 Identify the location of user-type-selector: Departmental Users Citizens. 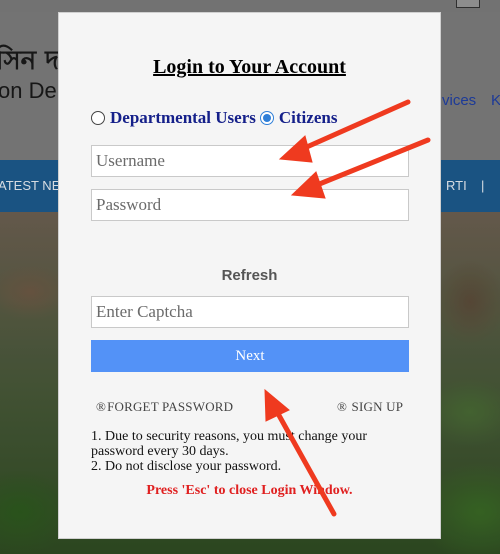
(216, 118).